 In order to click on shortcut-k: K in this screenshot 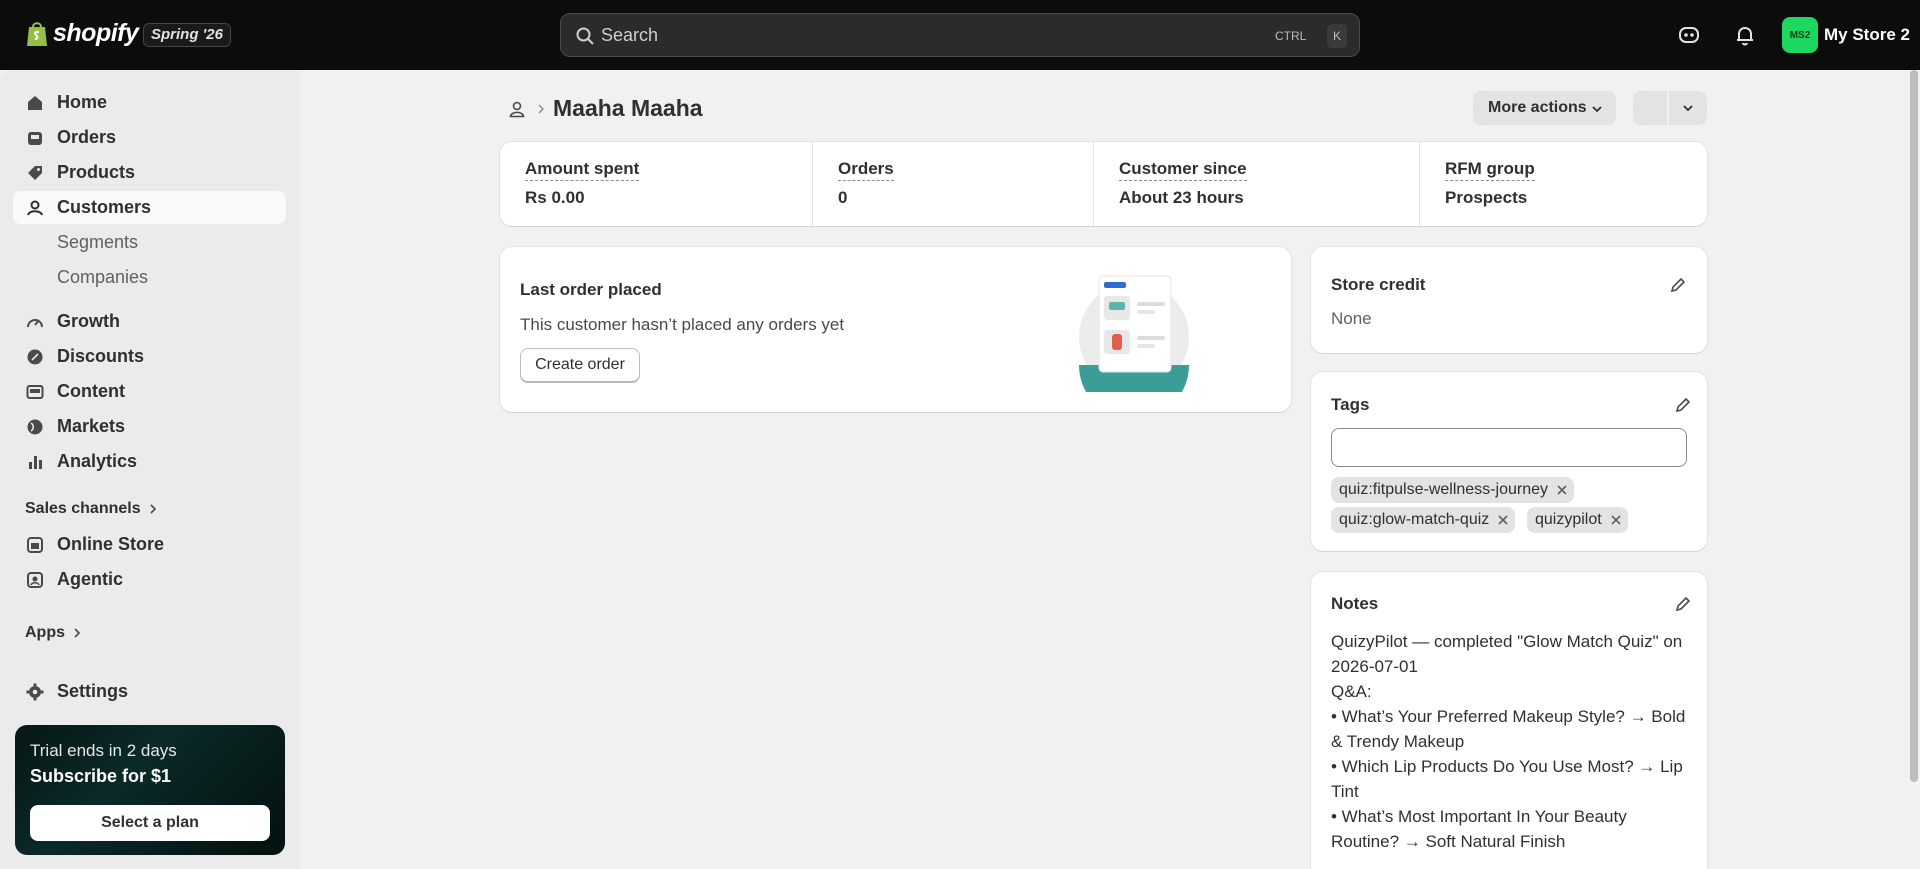, I will do `click(1337, 36)`.